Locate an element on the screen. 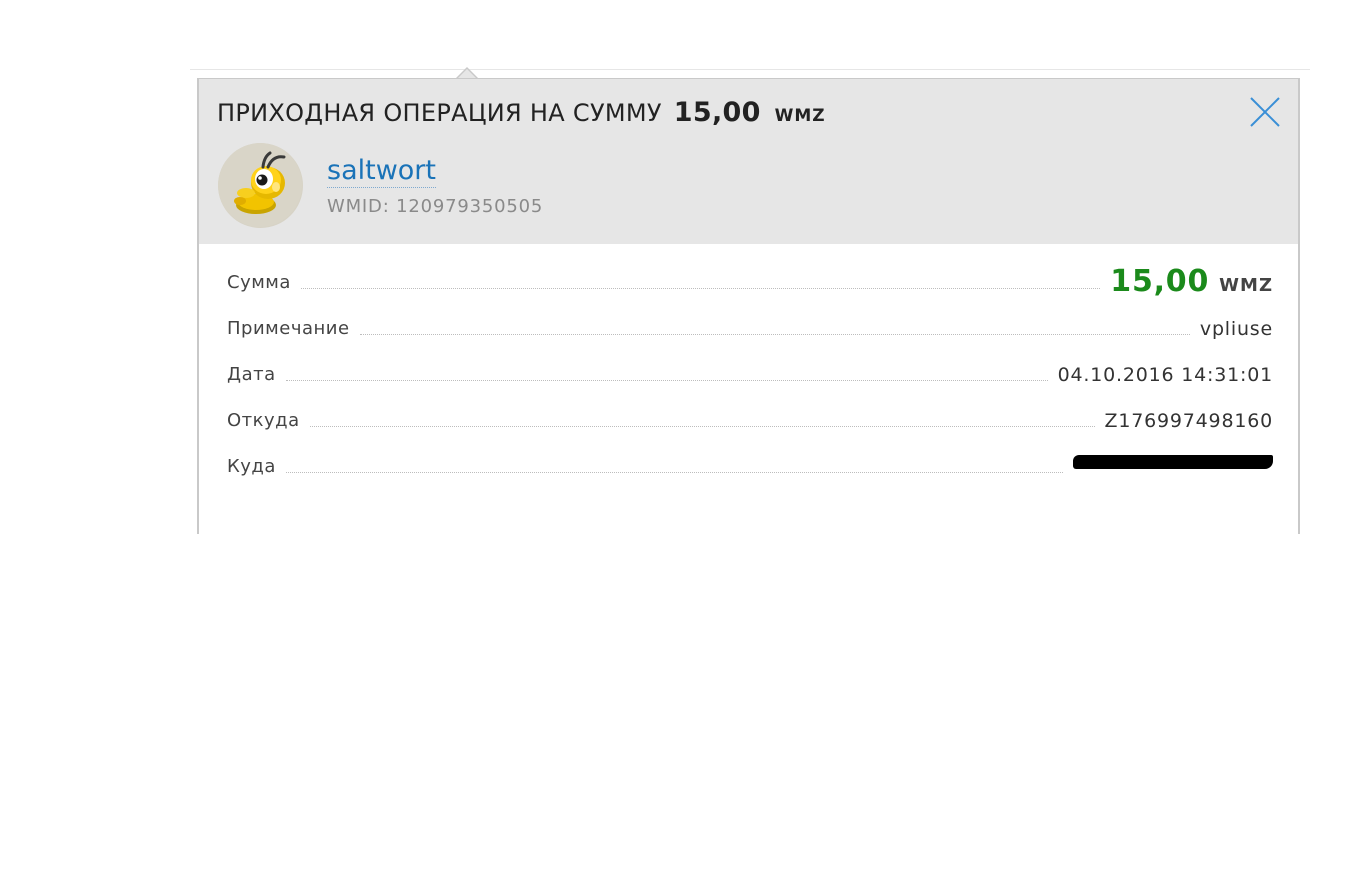 This screenshot has height=877, width=1366. detail-row-date: Дата 04.10.2016 14:31:01 is located at coordinates (750, 372).